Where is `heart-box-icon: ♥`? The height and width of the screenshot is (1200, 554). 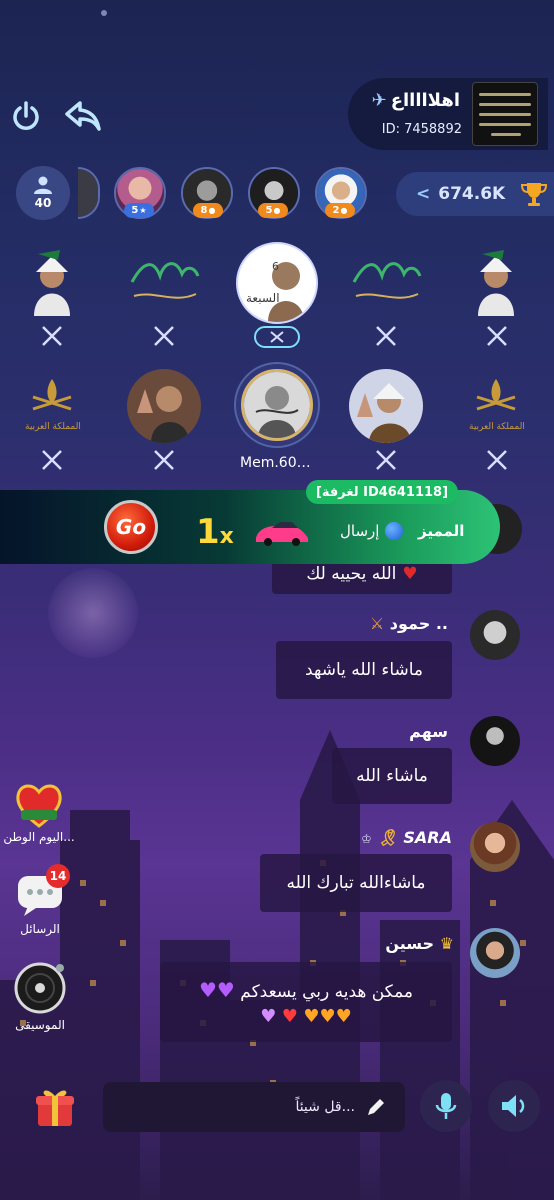
heart-box-icon: ♥ is located at coordinates (268, 1016).